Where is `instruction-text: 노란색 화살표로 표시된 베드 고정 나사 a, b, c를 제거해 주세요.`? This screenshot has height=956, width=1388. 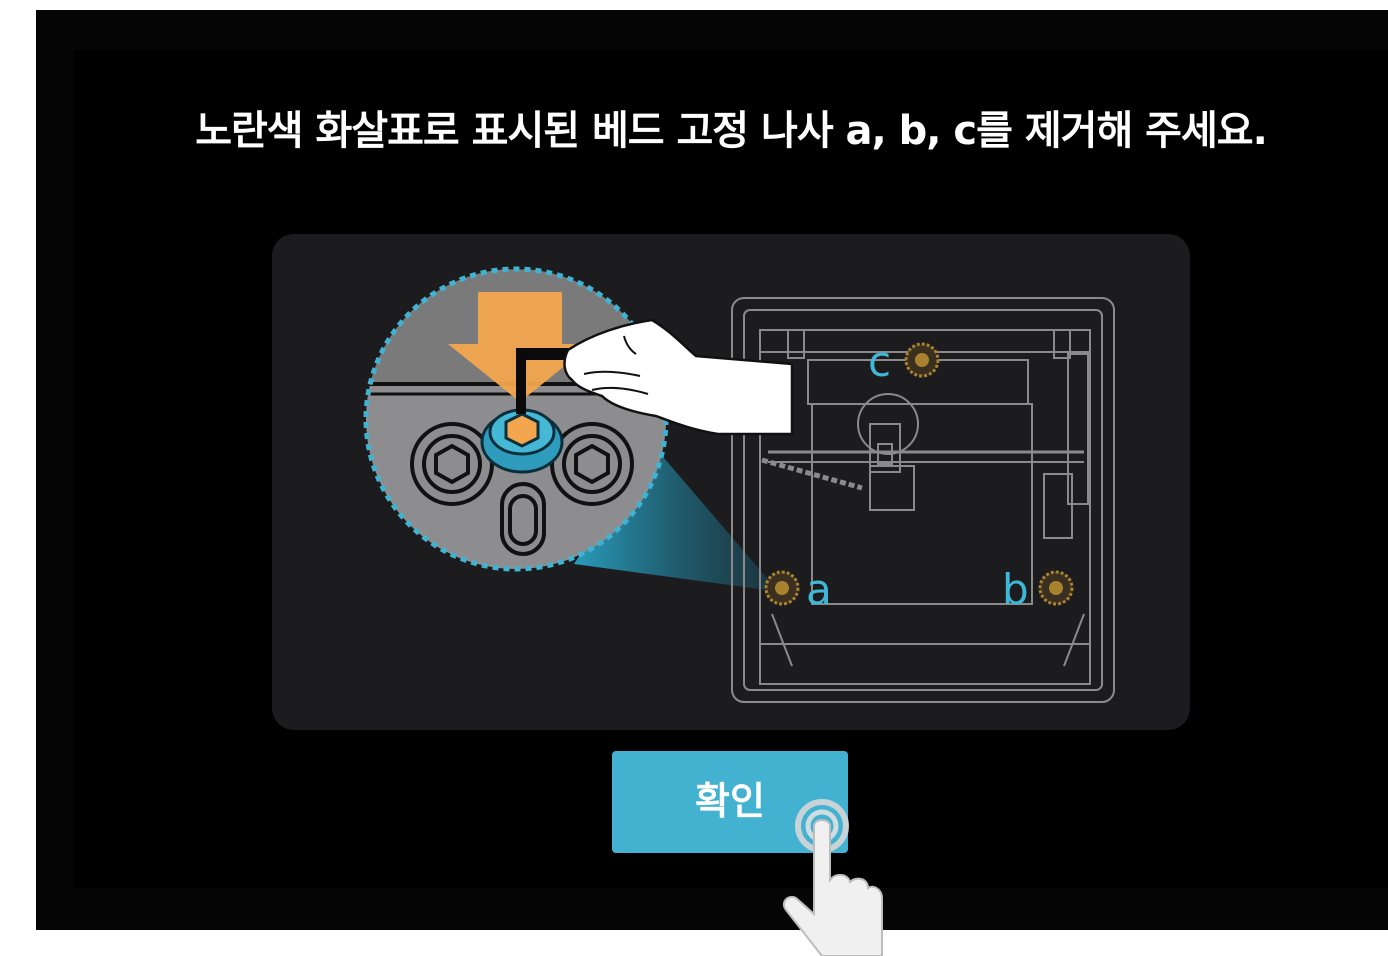 instruction-text: 노란색 화살표로 표시된 베드 고정 나사 a, b, c를 제거해 주세요. is located at coordinates (731, 131).